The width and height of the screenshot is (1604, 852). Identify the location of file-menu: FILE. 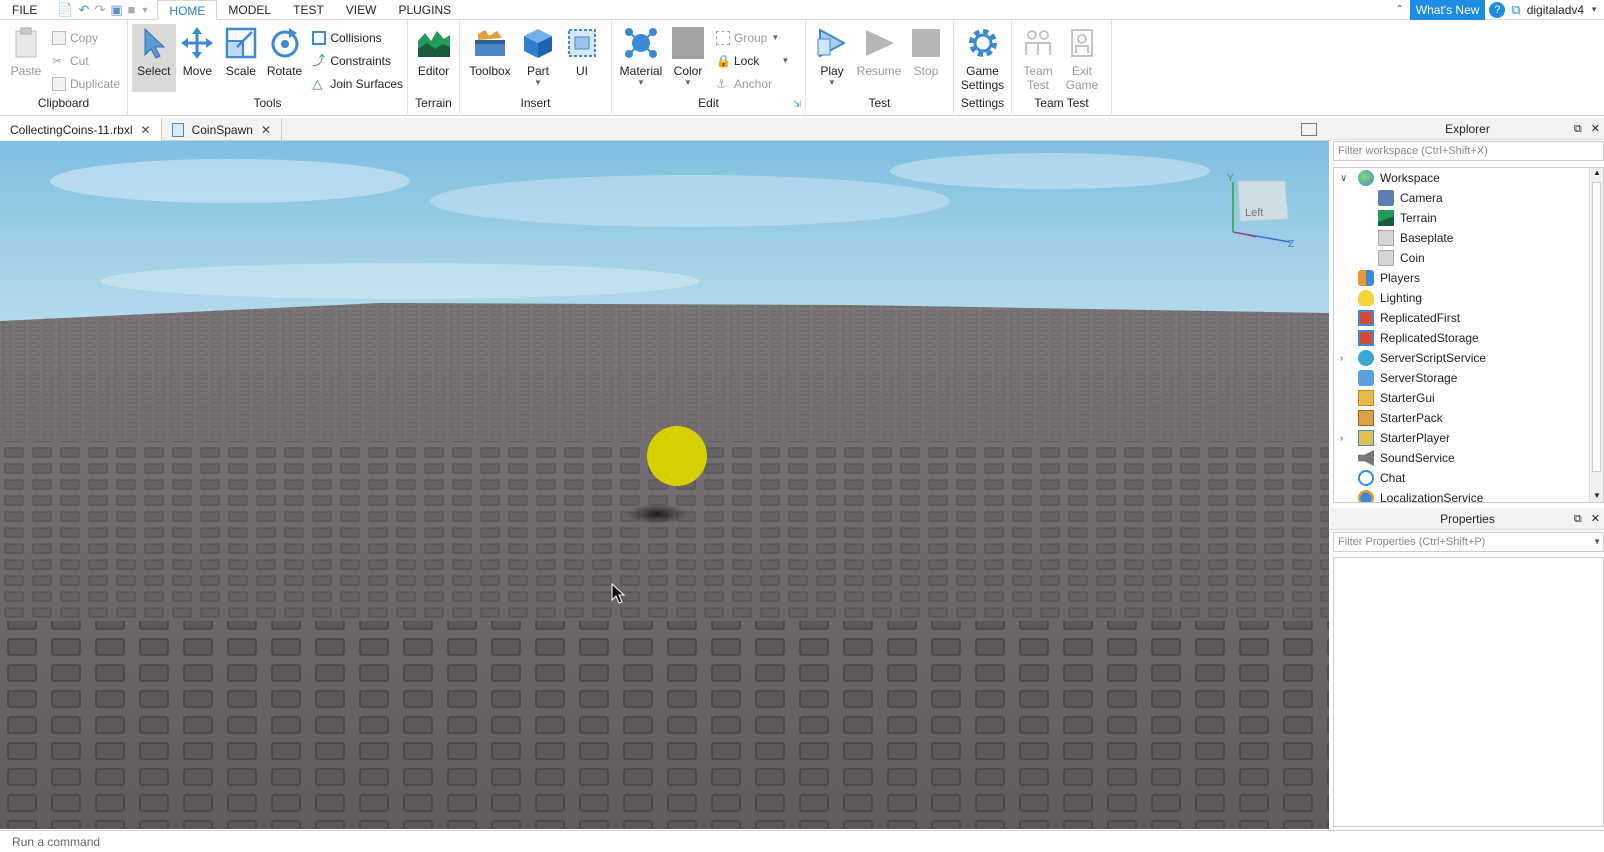
(24, 10).